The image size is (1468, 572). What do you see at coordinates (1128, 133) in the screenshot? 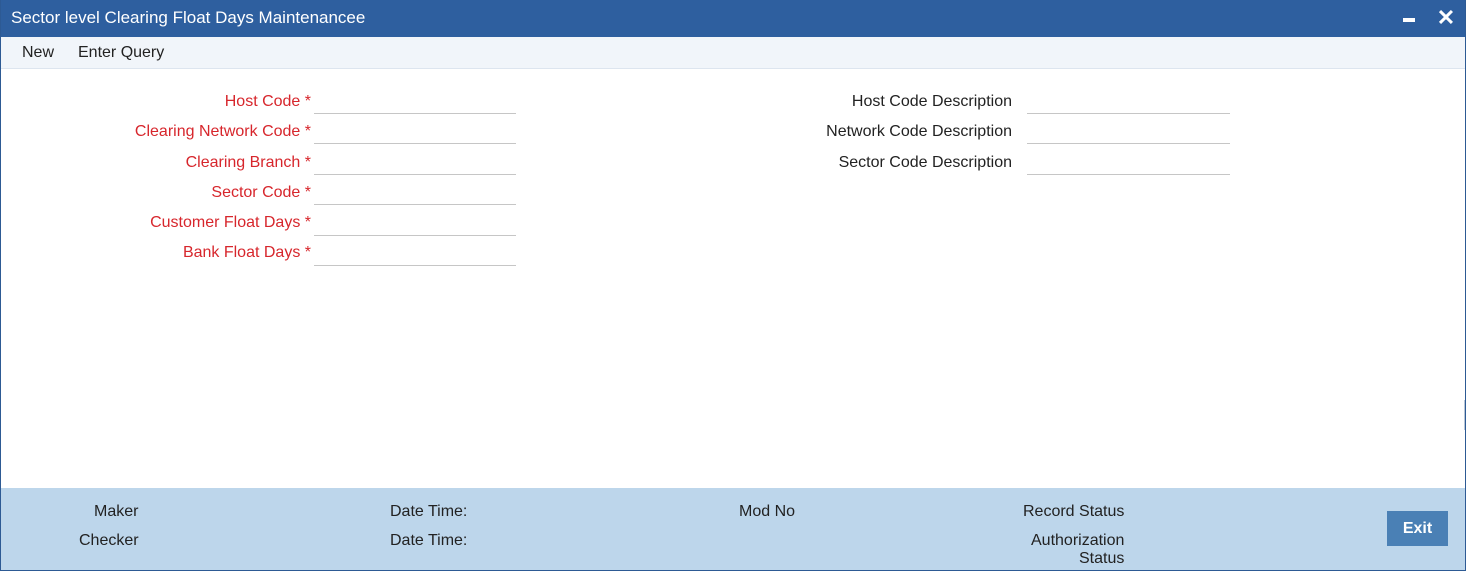
I see `network-code-description-field` at bounding box center [1128, 133].